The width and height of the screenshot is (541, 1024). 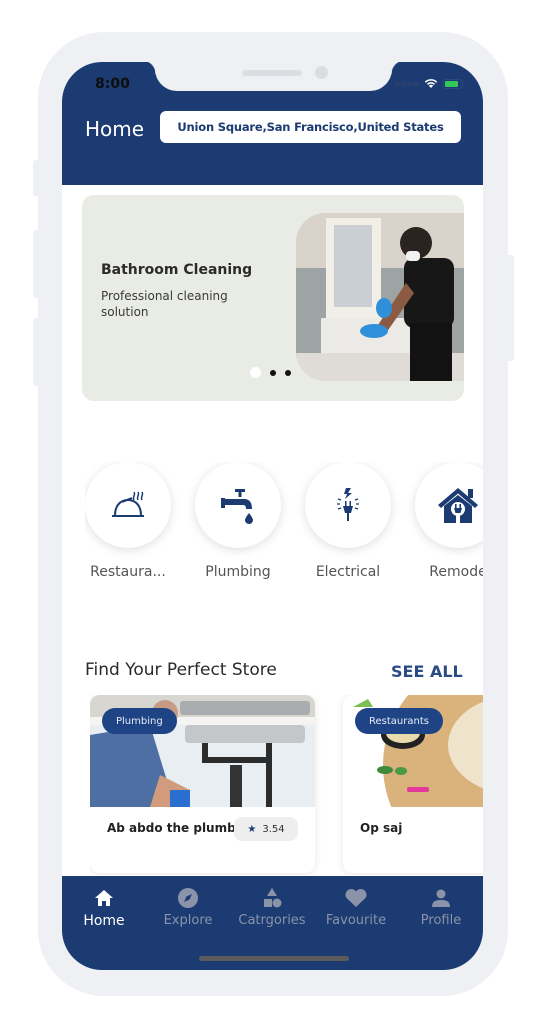 What do you see at coordinates (321, 72) in the screenshot?
I see `camera` at bounding box center [321, 72].